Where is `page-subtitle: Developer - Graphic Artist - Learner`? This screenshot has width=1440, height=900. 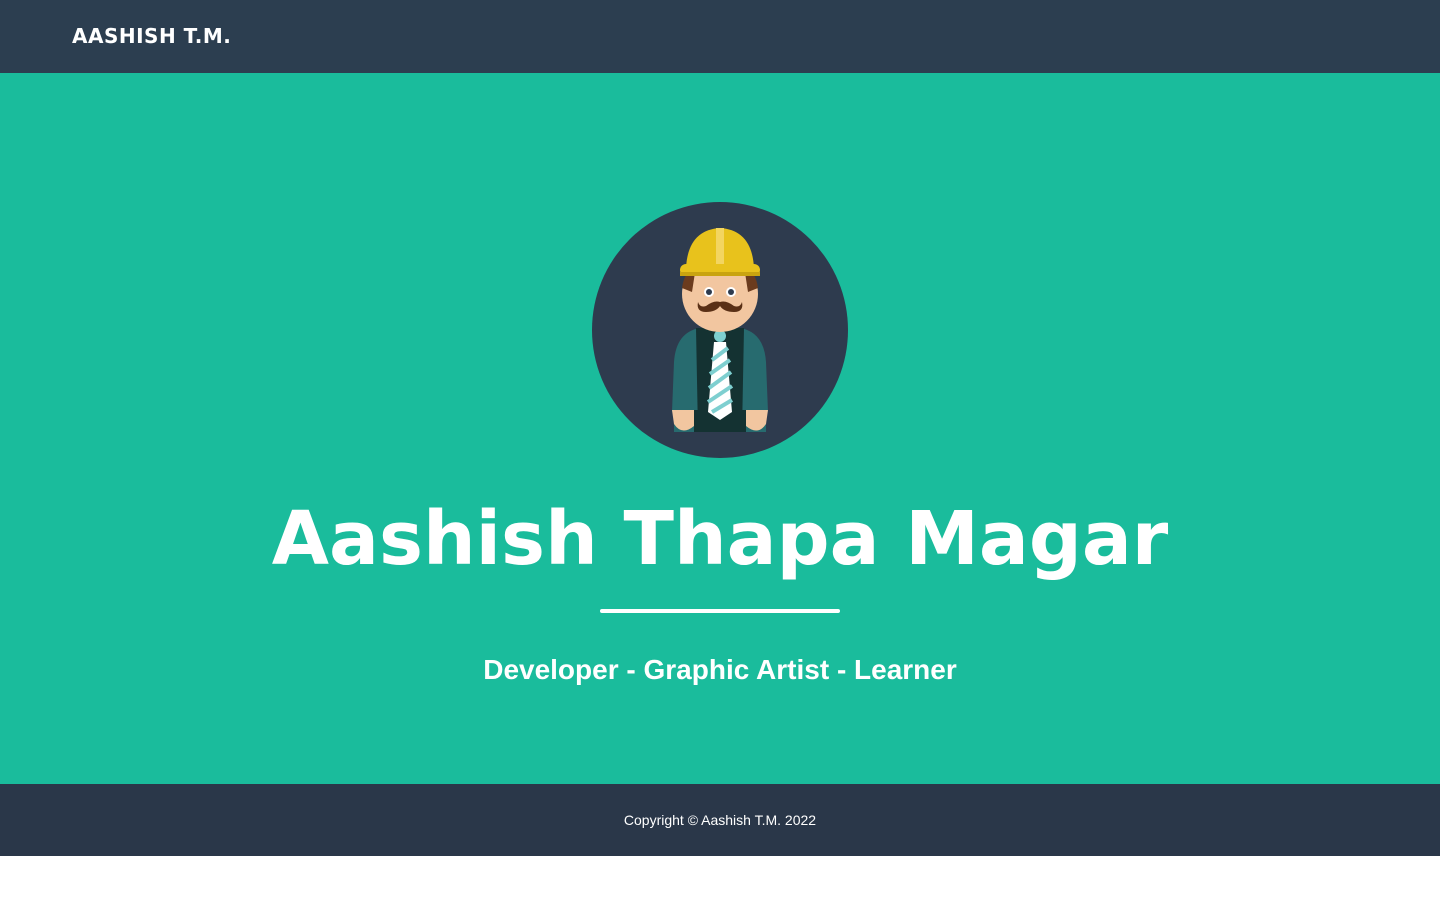 page-subtitle: Developer - Graphic Artist - Learner is located at coordinates (720, 669).